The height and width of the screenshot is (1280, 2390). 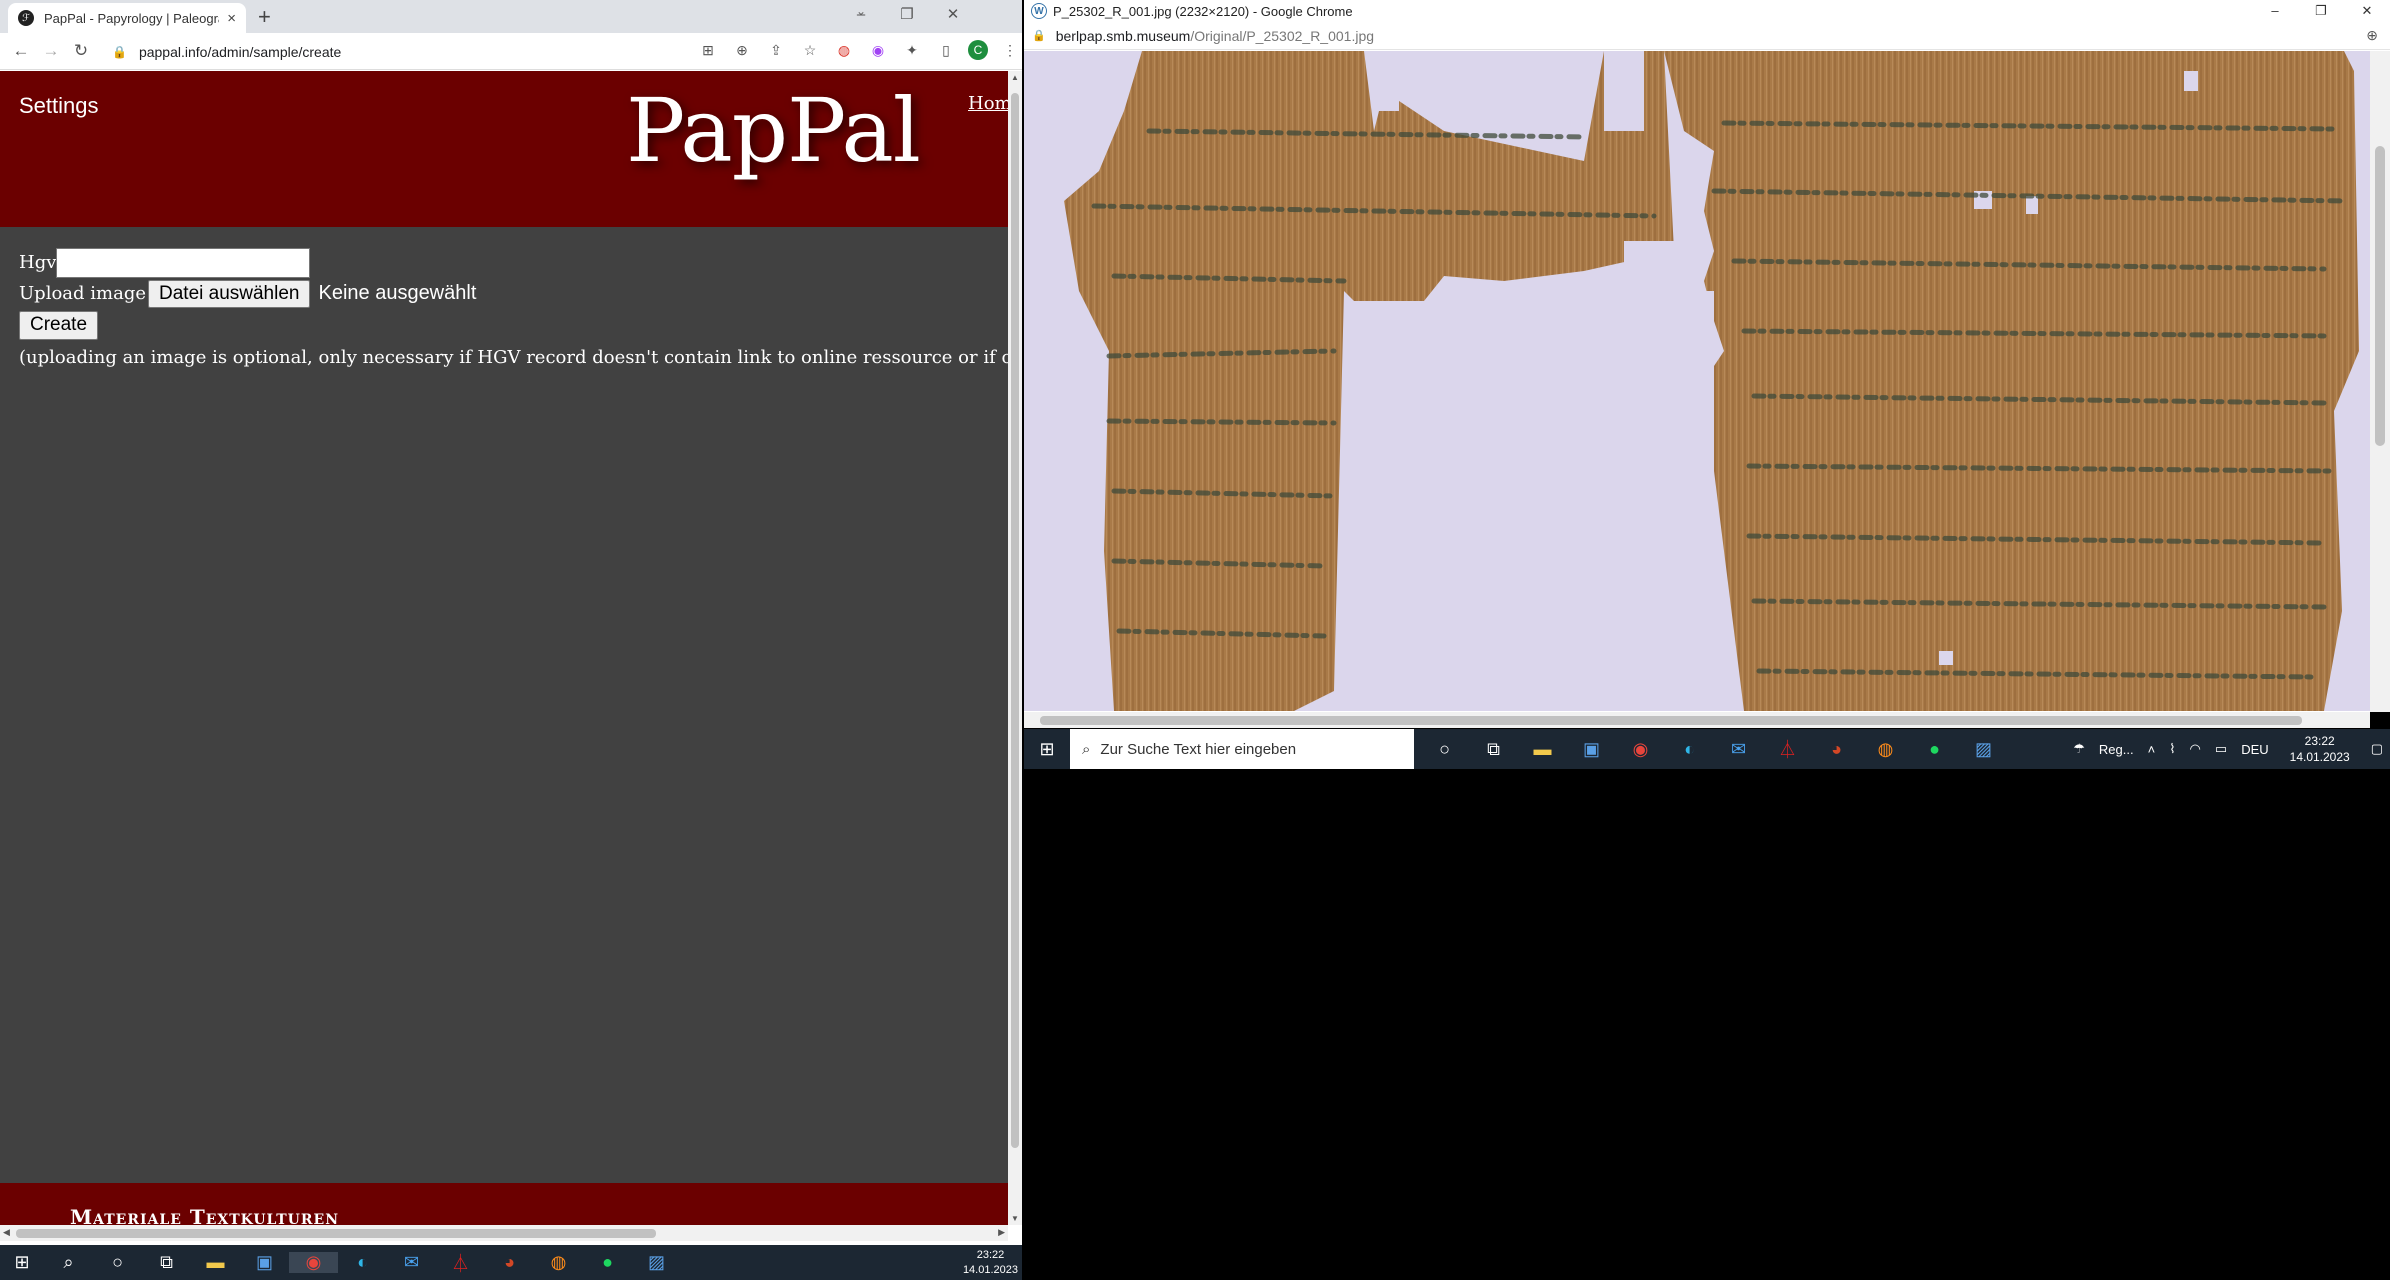 What do you see at coordinates (397, 293) in the screenshot?
I see `file-status-text: Keine ausgewählt` at bounding box center [397, 293].